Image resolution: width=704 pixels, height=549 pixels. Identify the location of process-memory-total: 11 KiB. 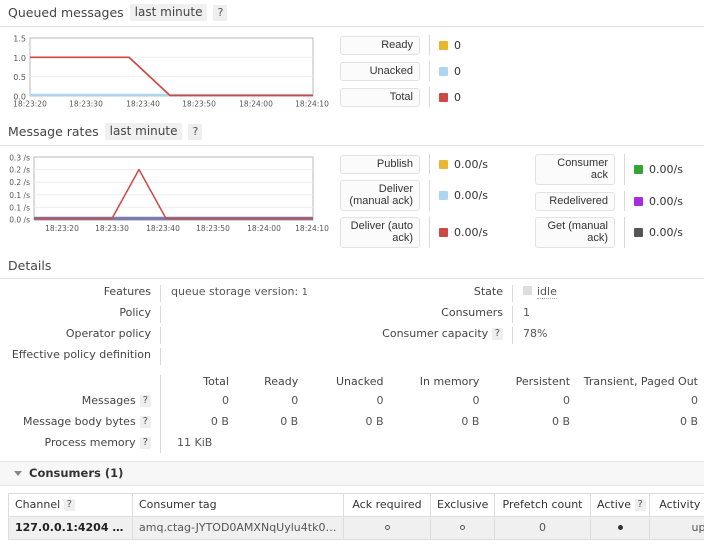
(195, 442).